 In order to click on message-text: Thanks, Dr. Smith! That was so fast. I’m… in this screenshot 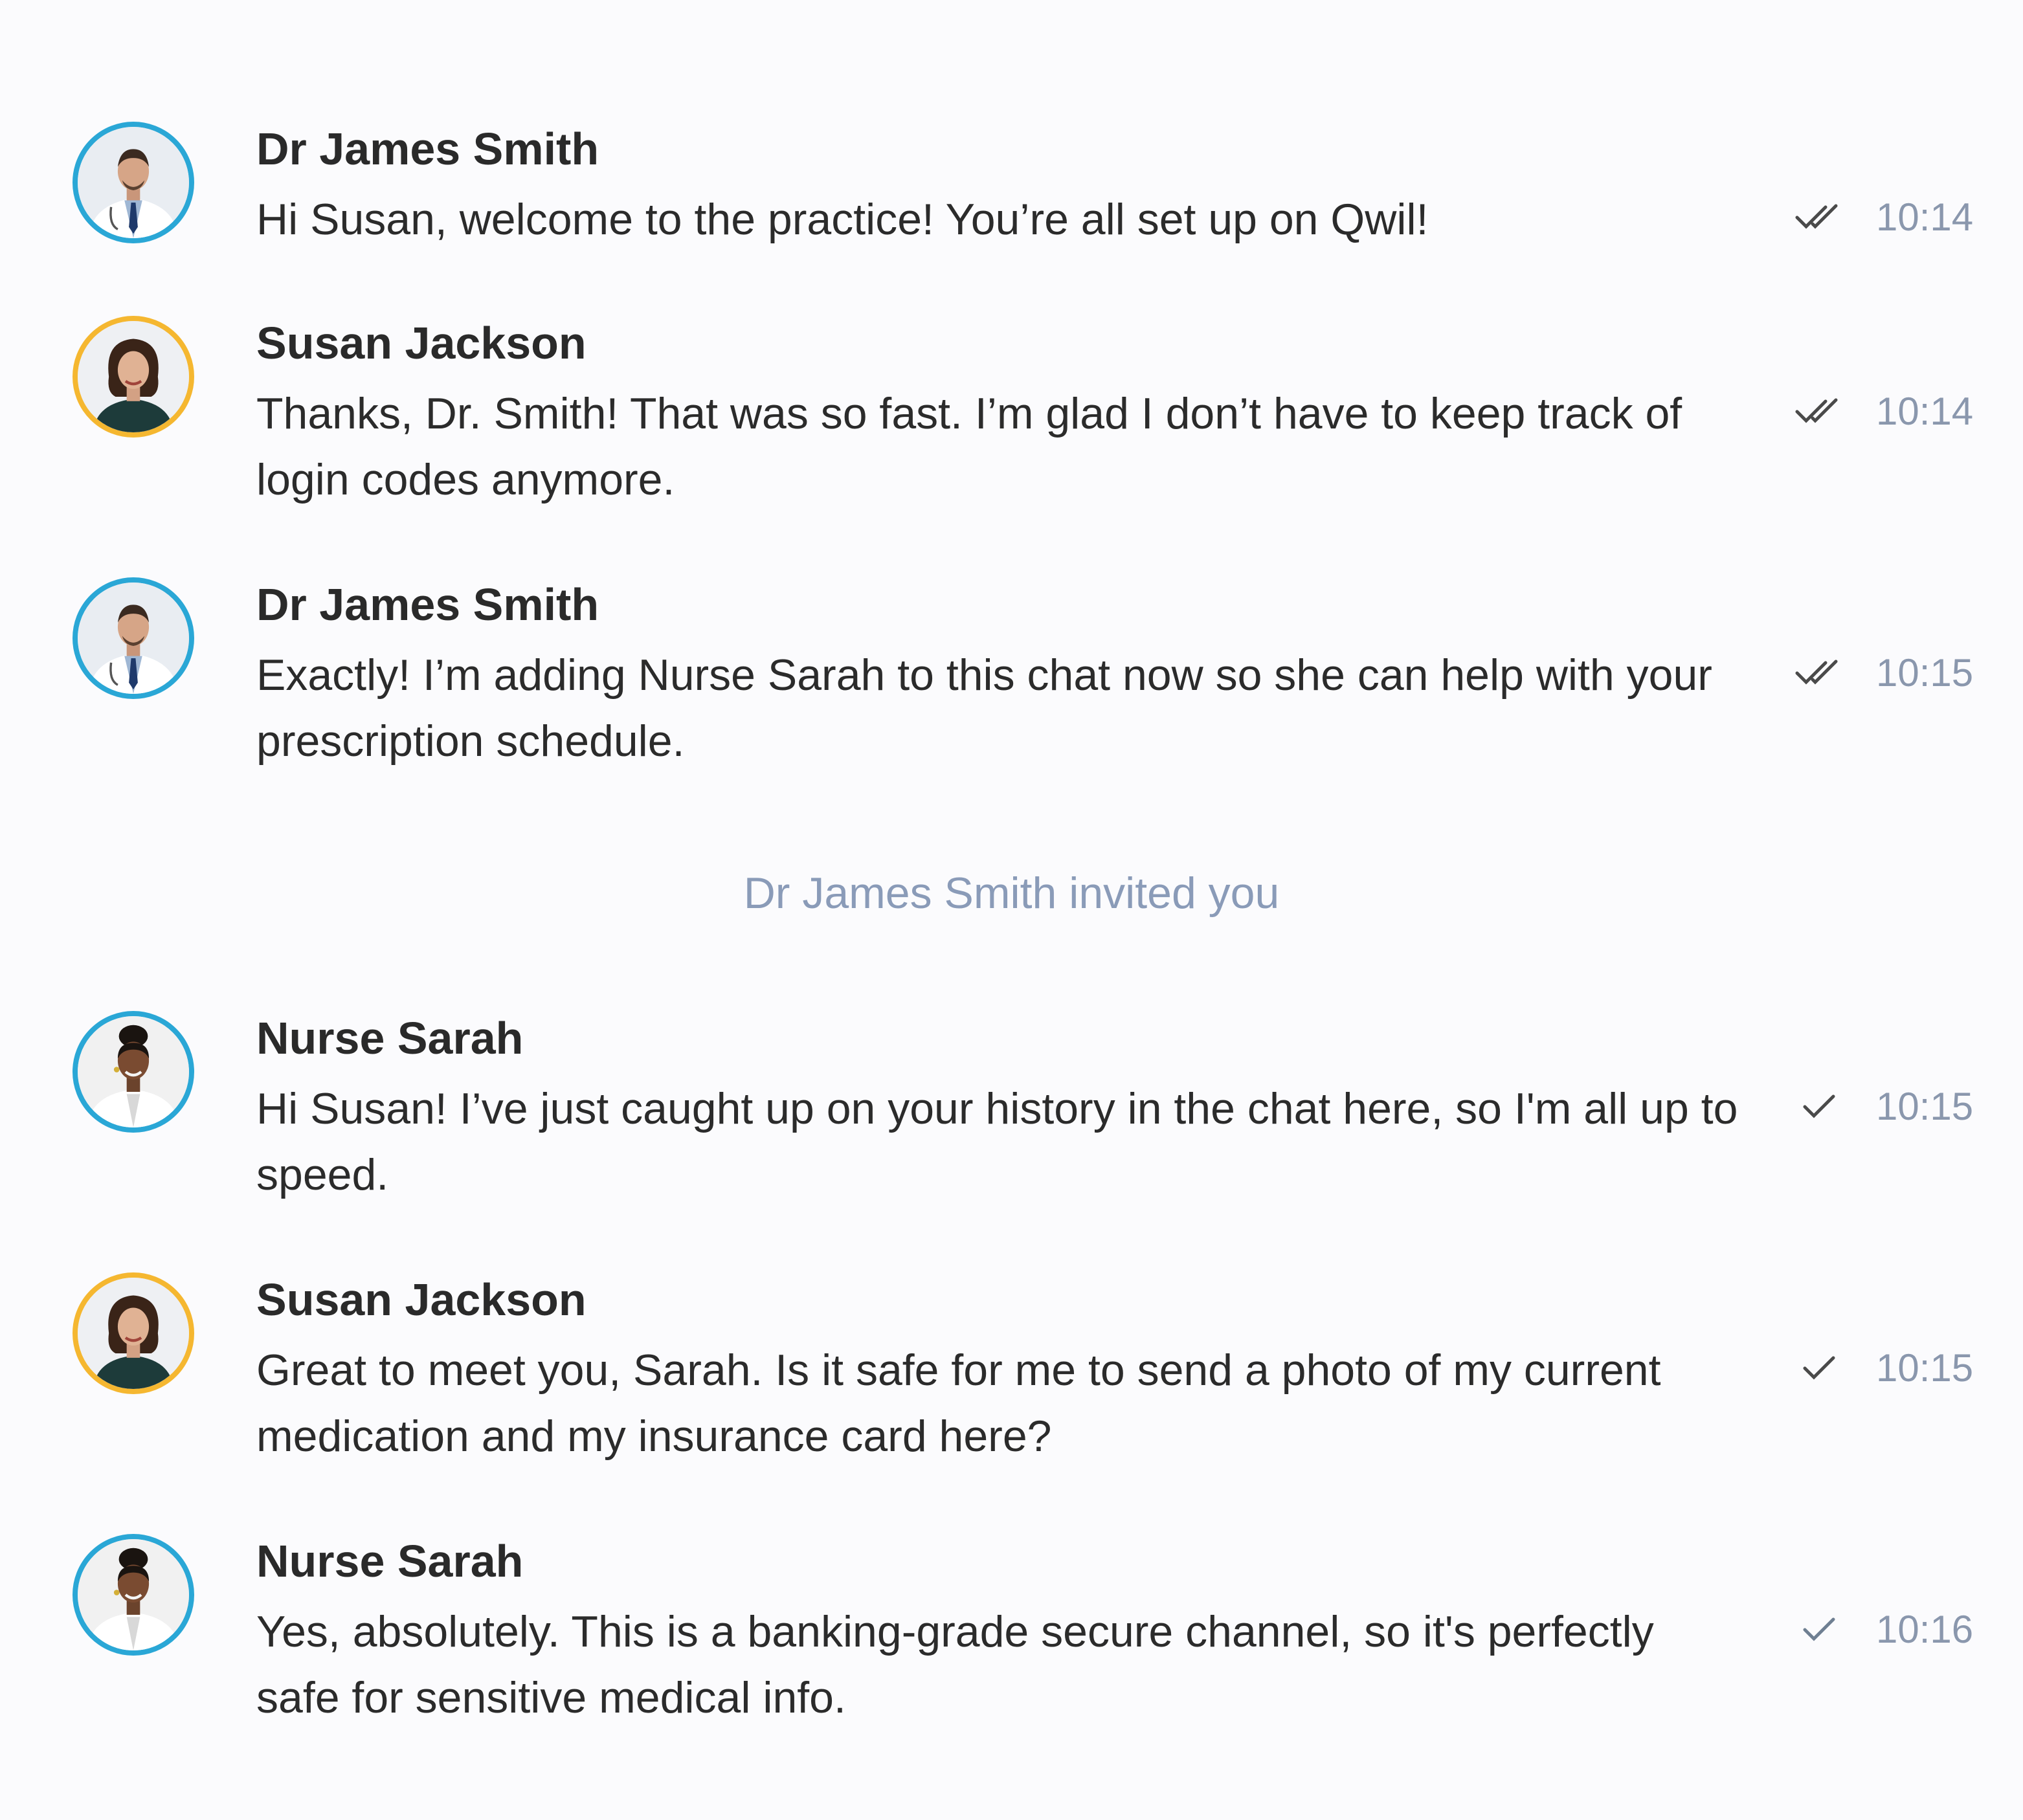, I will do `click(969, 446)`.